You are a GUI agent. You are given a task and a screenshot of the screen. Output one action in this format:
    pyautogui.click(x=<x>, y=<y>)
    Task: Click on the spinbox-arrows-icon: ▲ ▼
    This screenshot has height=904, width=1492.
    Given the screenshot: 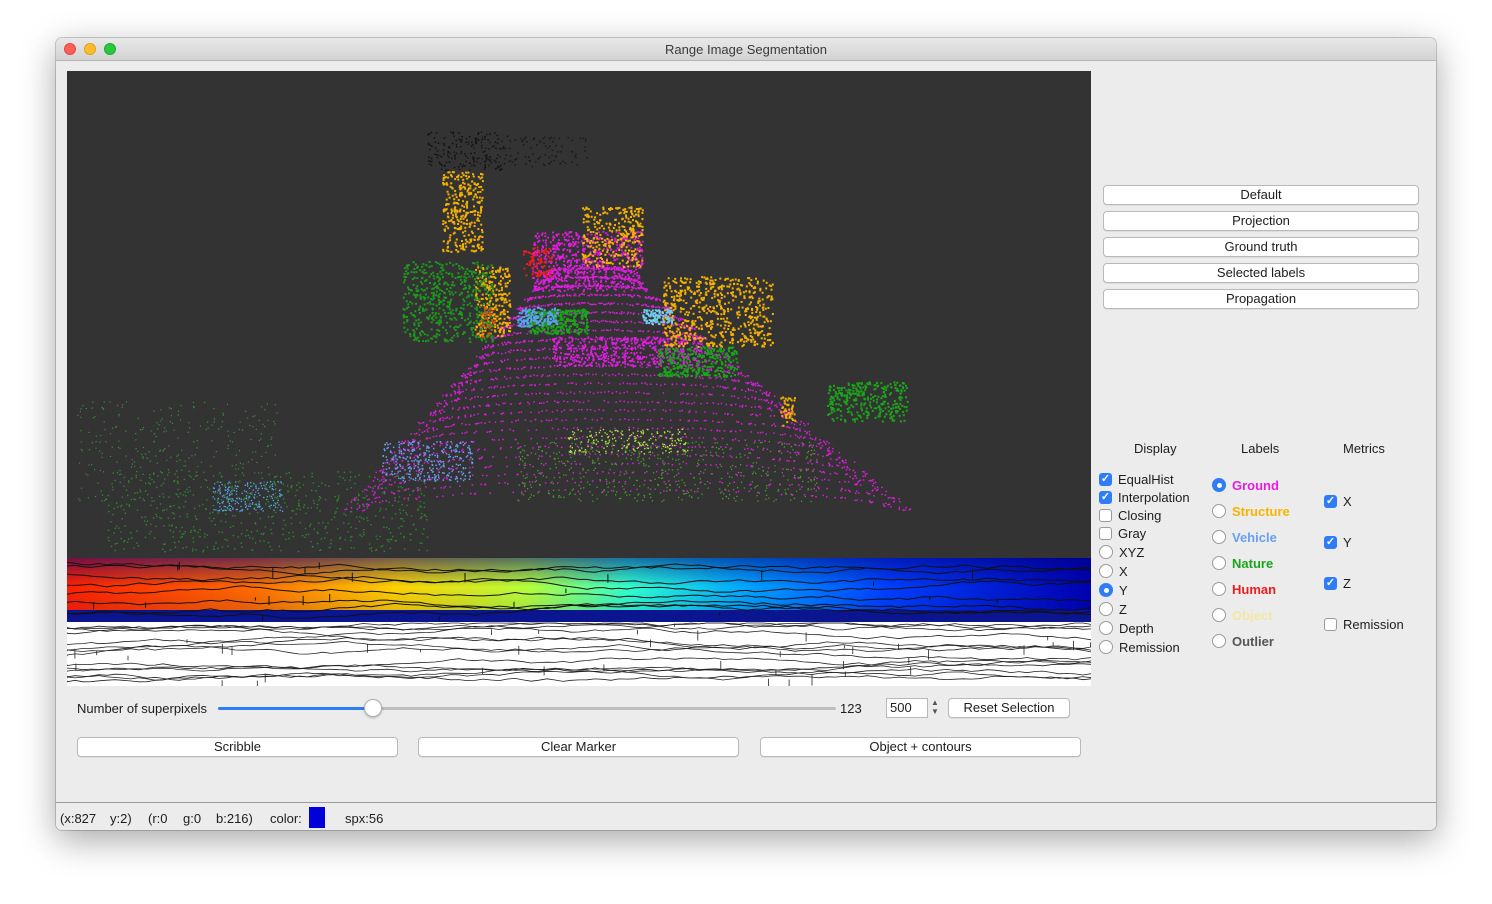 What is the action you would take?
    pyautogui.click(x=935, y=708)
    